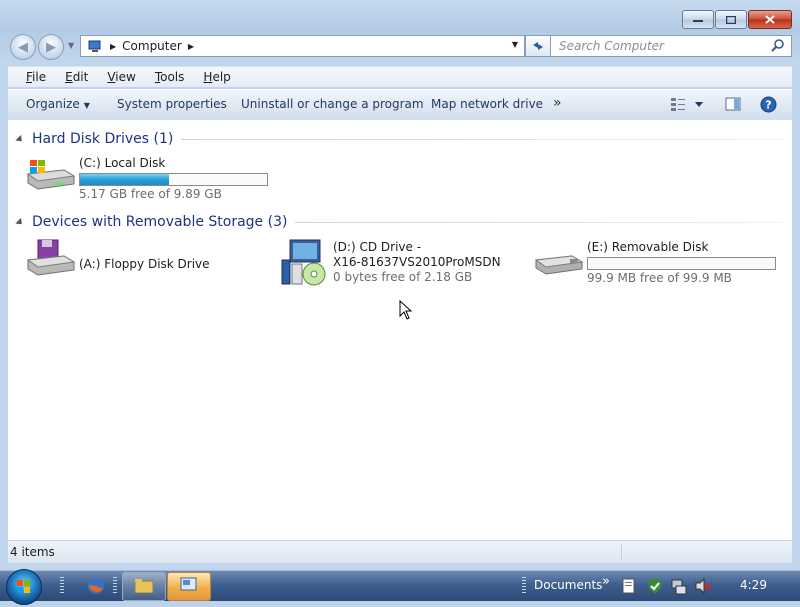  I want to click on menu-tools: Tools, so click(169, 77).